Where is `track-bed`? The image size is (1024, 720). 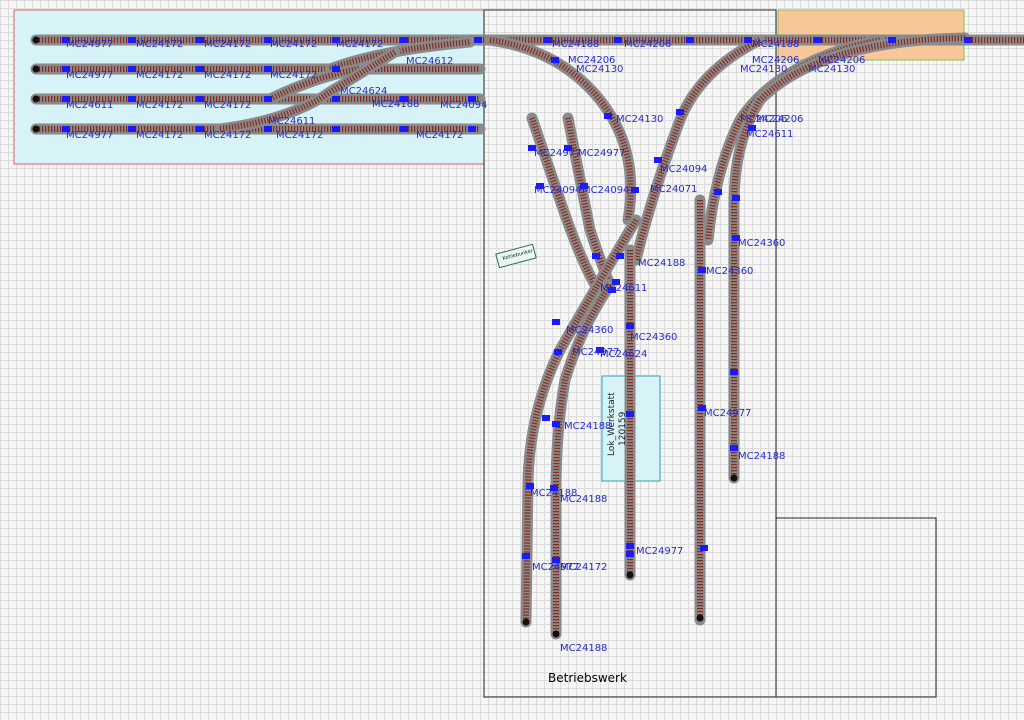
track-bed is located at coordinates (589, 201).